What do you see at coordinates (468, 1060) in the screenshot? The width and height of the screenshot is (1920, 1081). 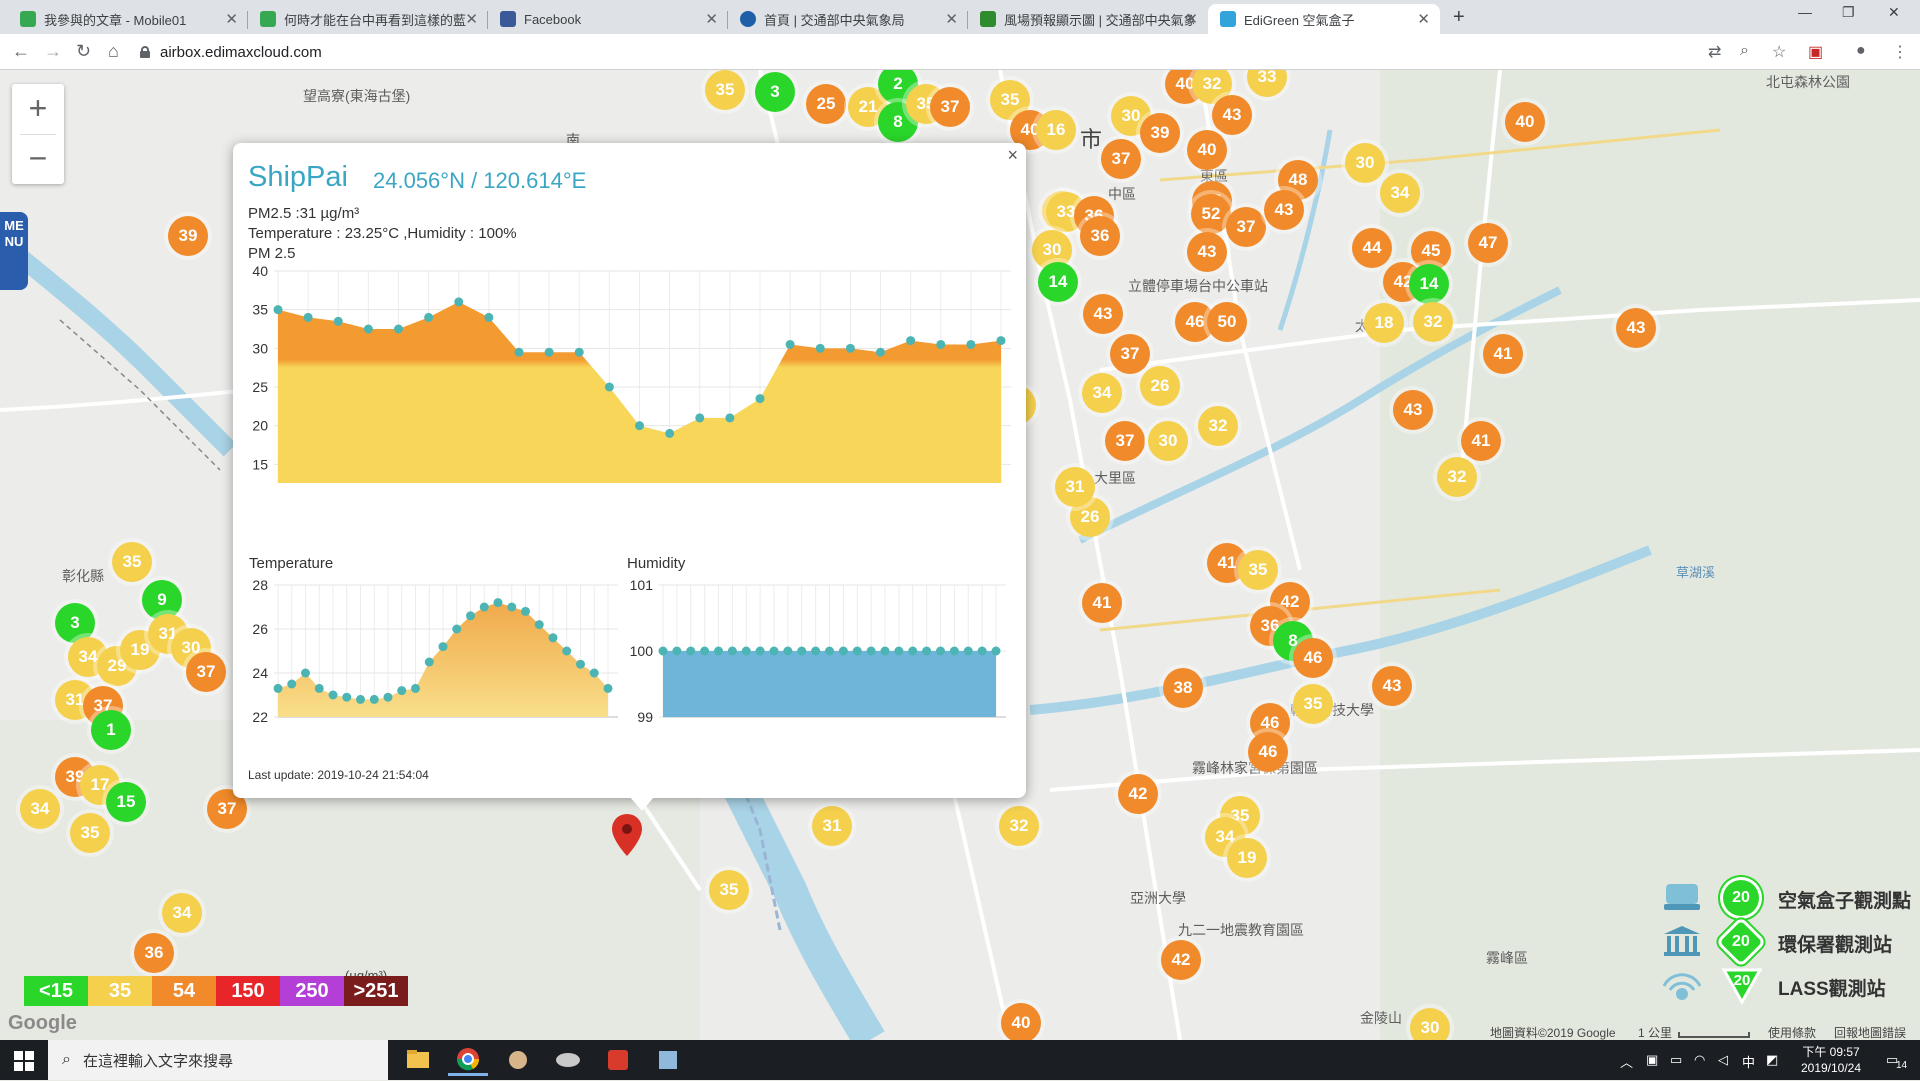 I see `chrome-app` at bounding box center [468, 1060].